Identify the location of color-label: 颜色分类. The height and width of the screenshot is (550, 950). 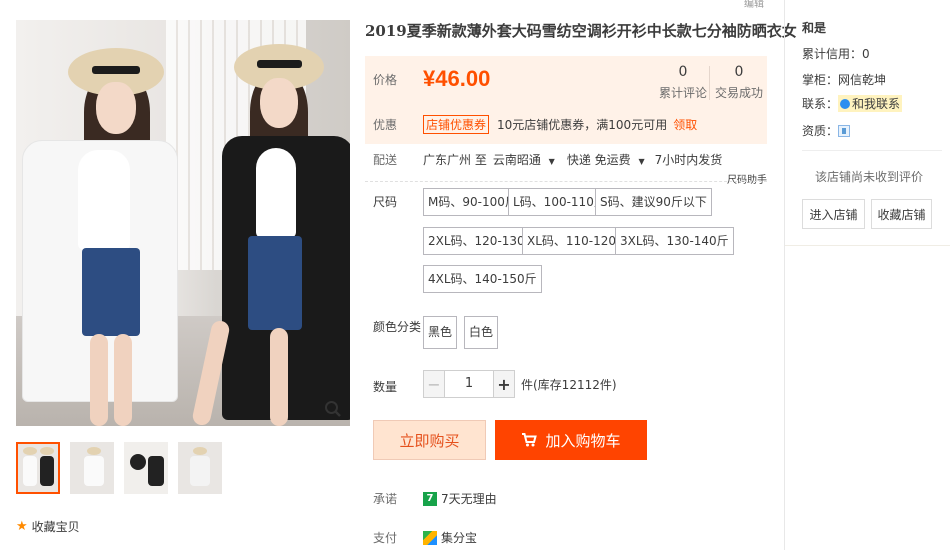
(397, 327).